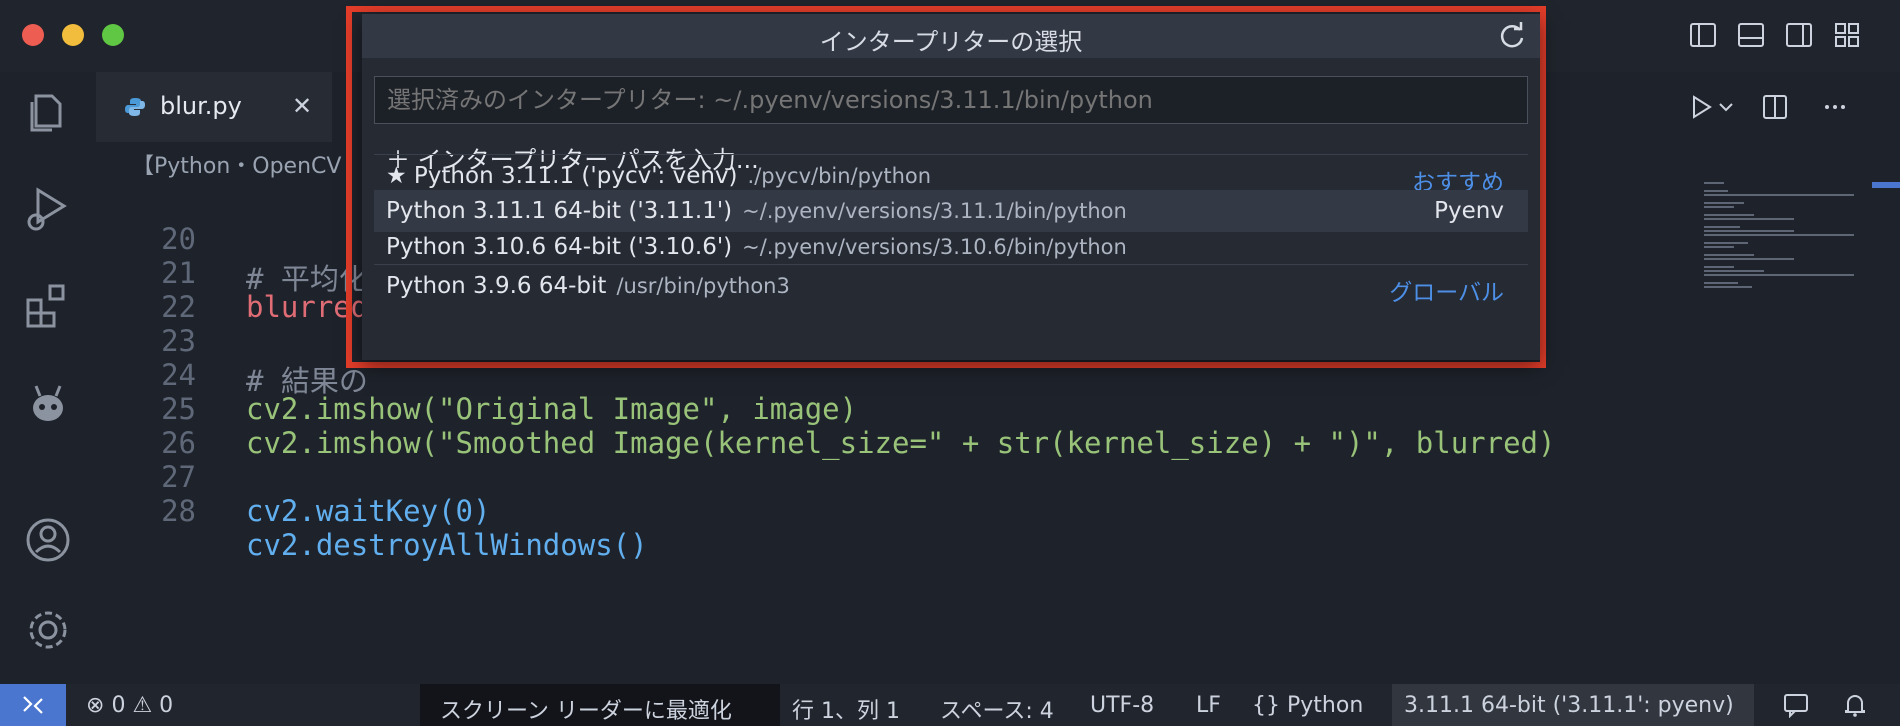 The width and height of the screenshot is (1900, 726). What do you see at coordinates (1512, 36) in the screenshot?
I see `refresh-icon` at bounding box center [1512, 36].